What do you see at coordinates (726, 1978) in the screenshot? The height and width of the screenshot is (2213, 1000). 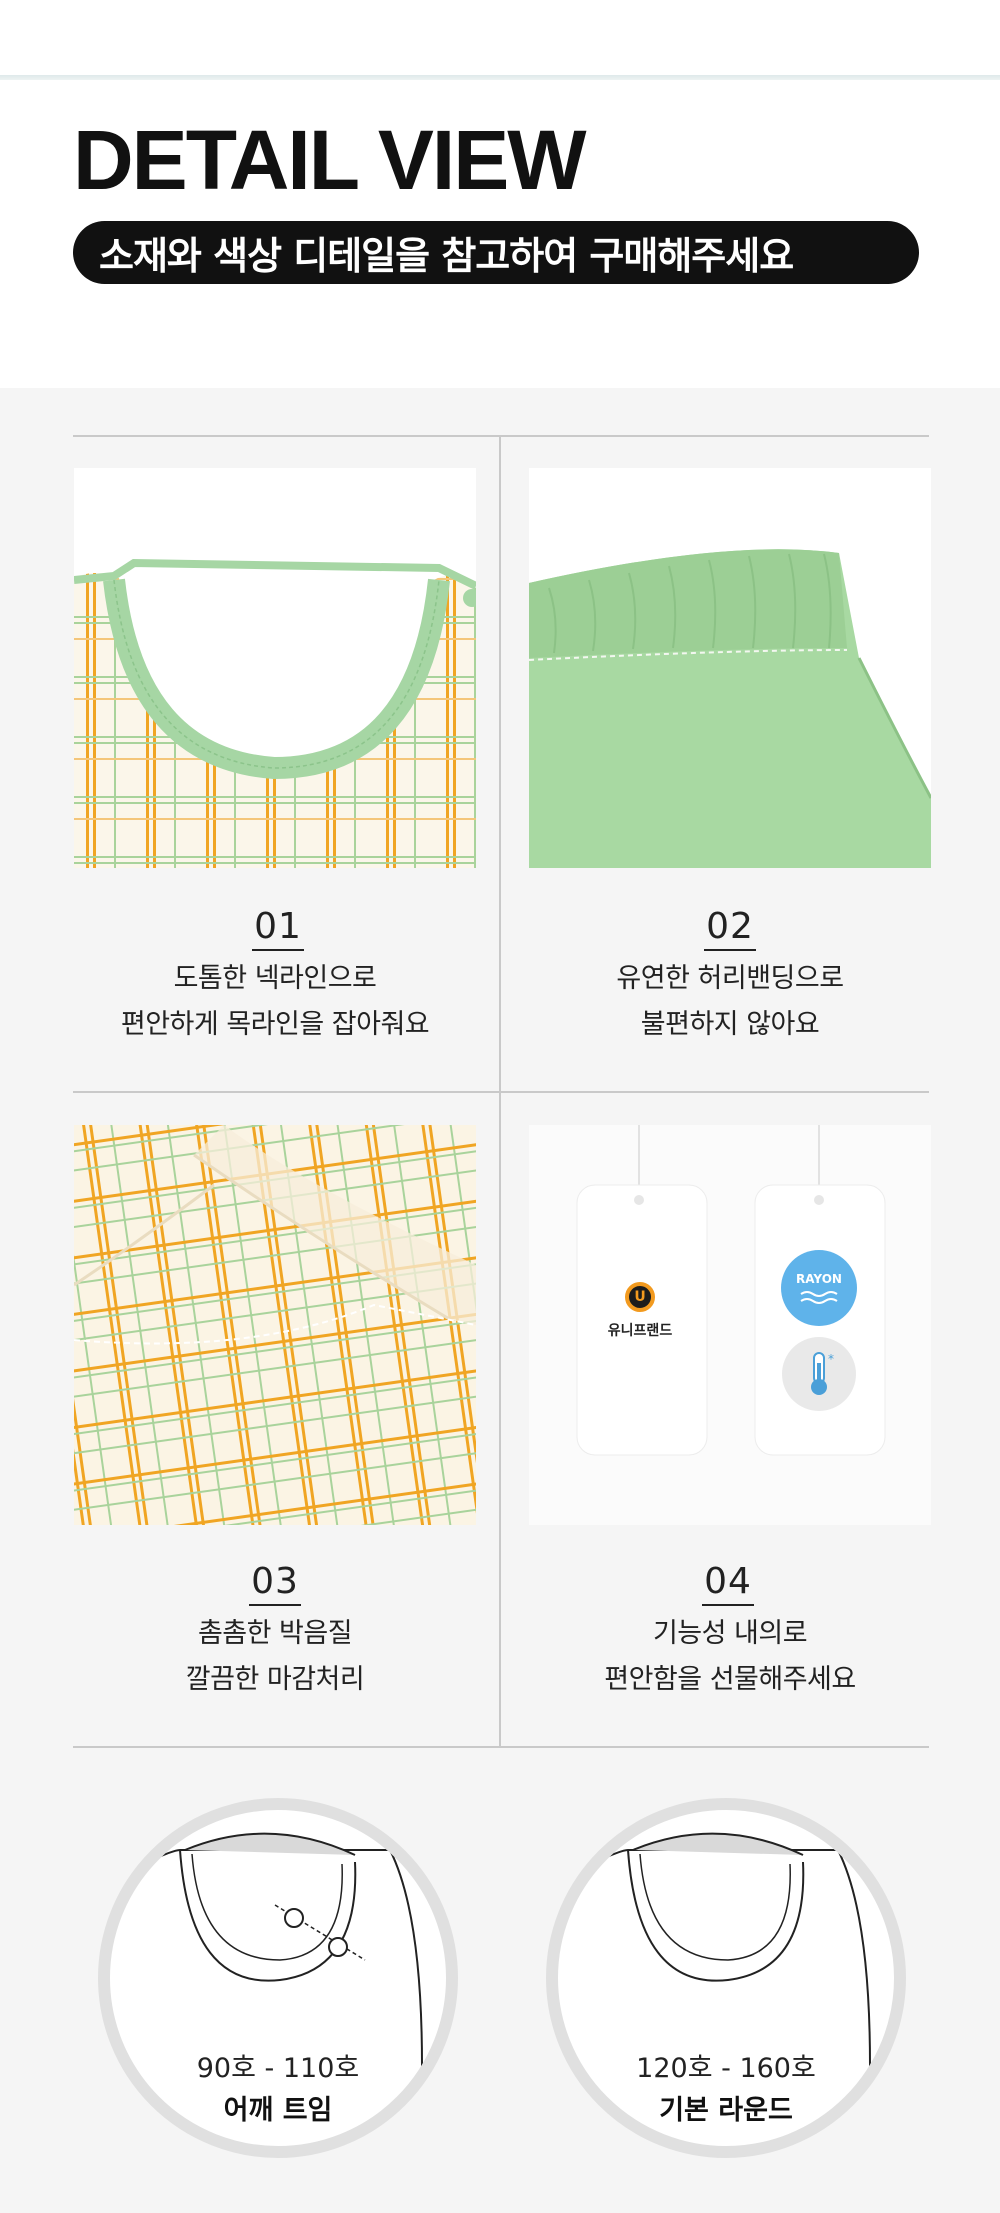 I see `size-basic-round-illustration: 120호 - 160호 기본 라운드` at bounding box center [726, 1978].